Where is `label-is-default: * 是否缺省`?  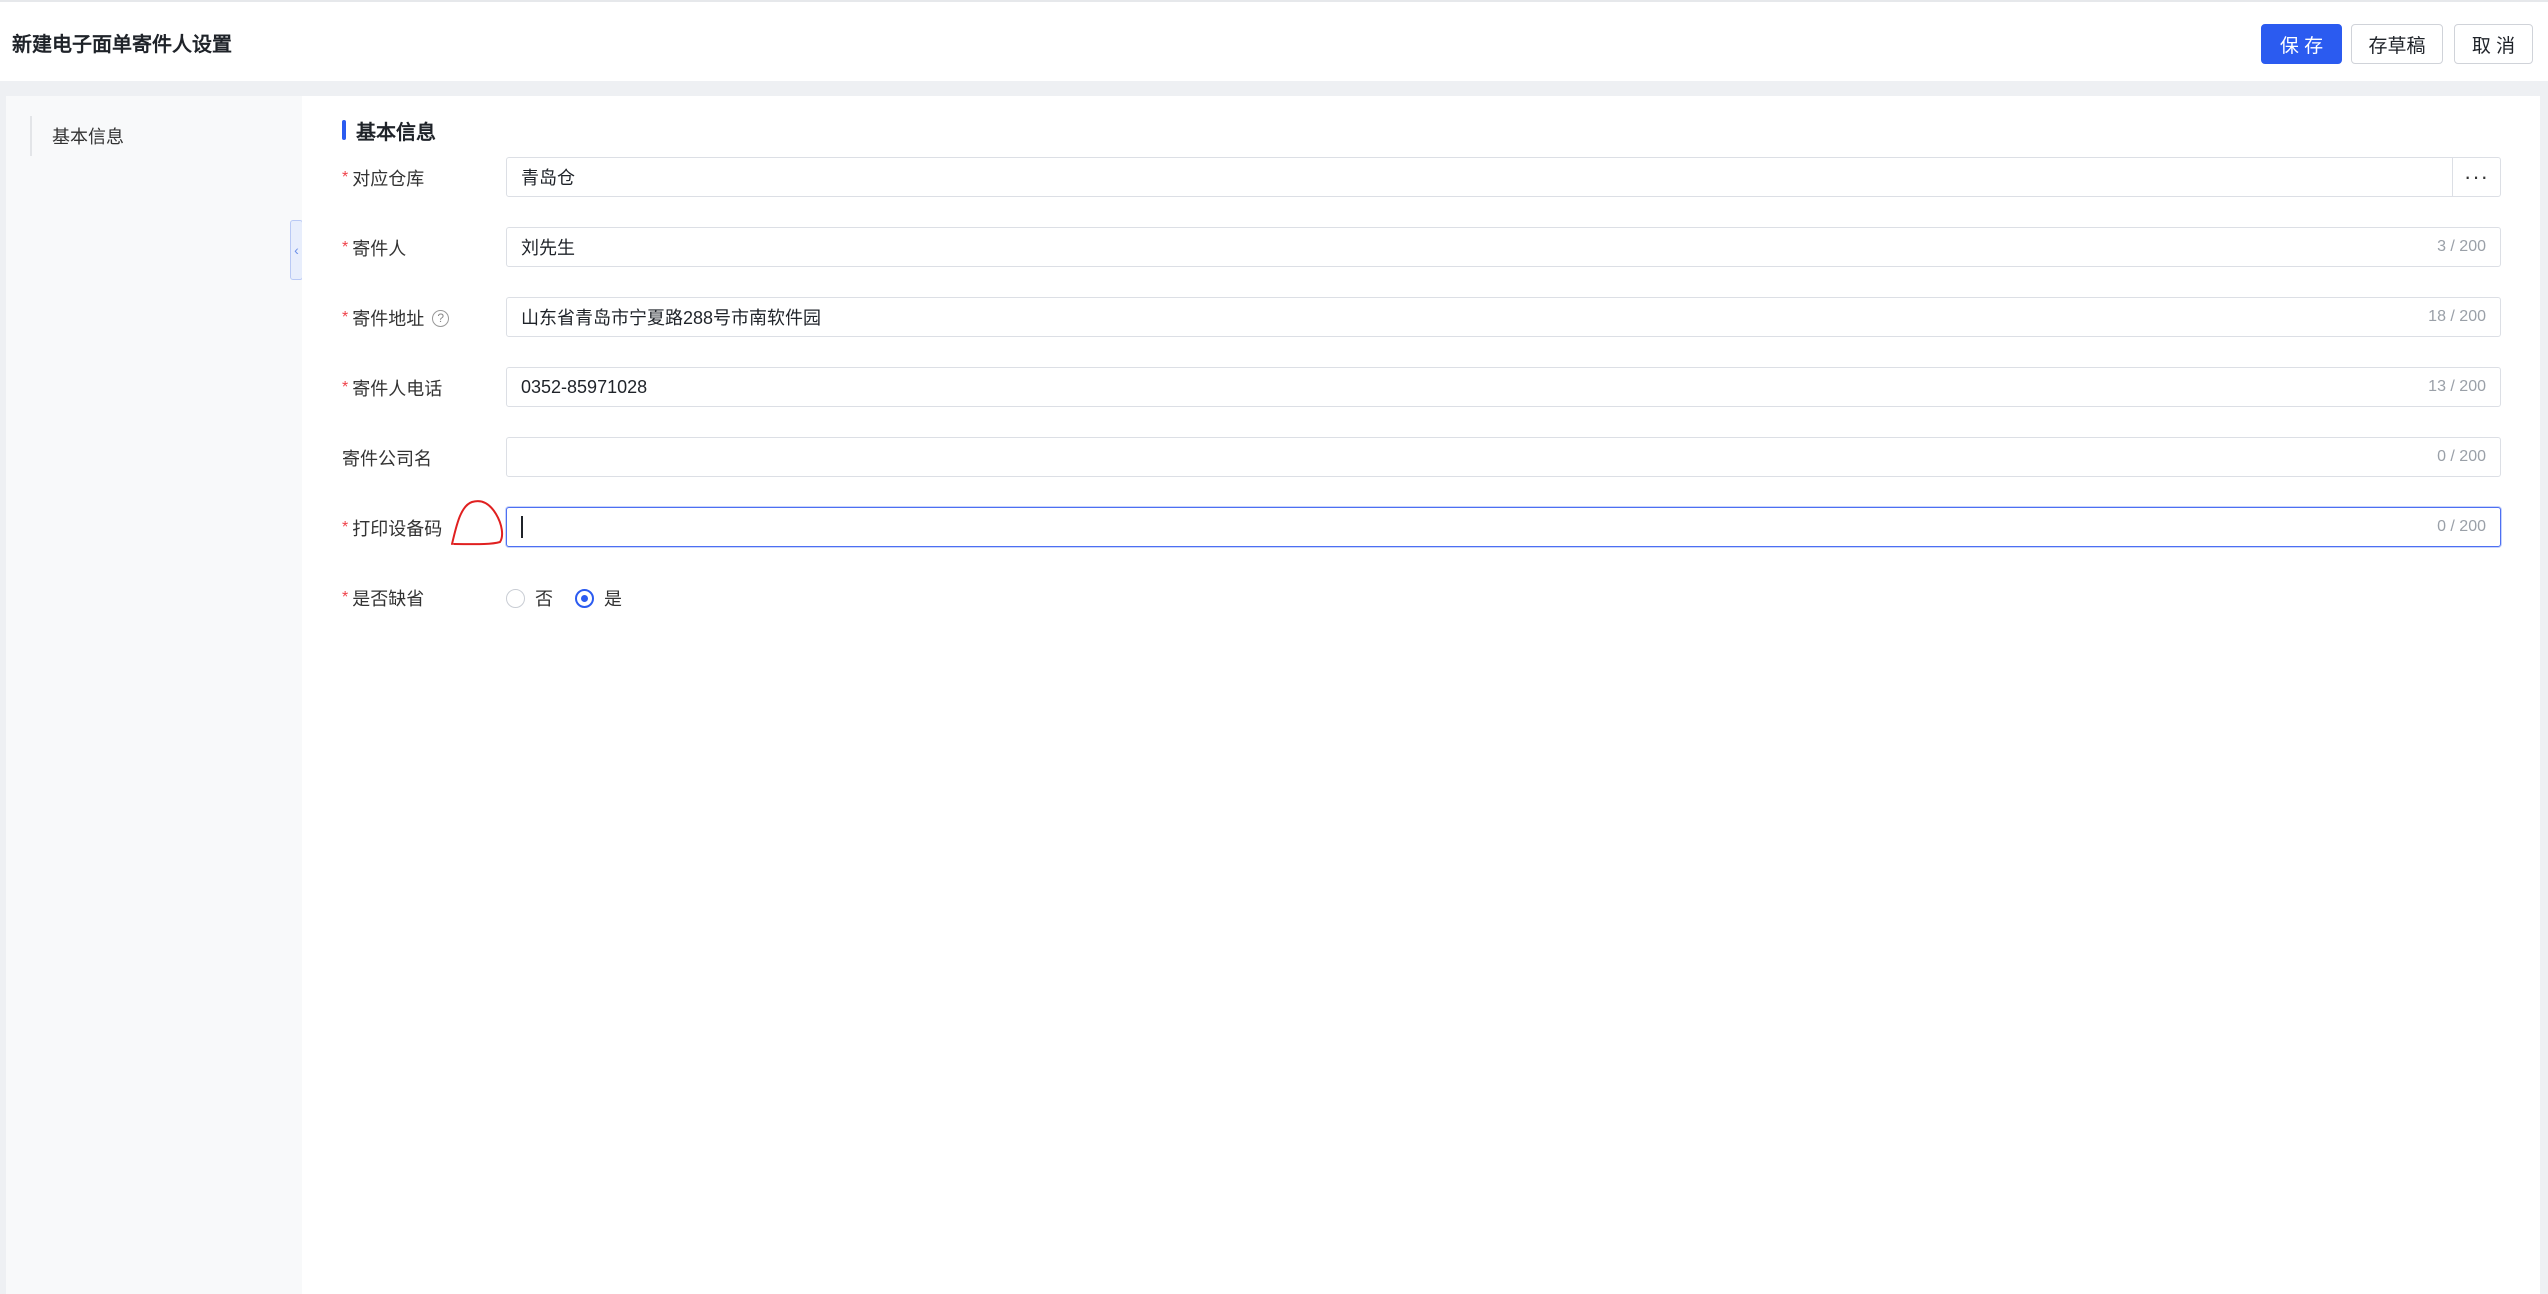 label-is-default: * 是否缺省 is located at coordinates (417, 598).